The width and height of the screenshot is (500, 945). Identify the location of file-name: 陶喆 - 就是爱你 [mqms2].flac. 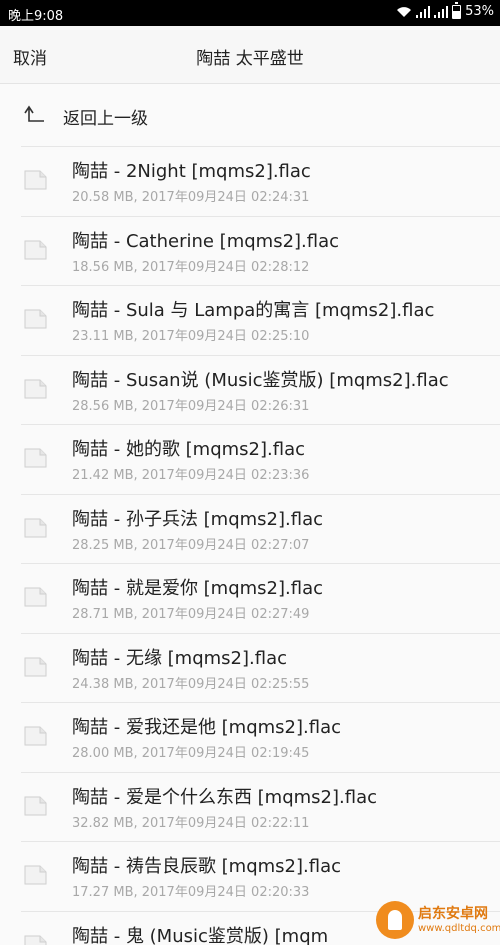
(198, 588).